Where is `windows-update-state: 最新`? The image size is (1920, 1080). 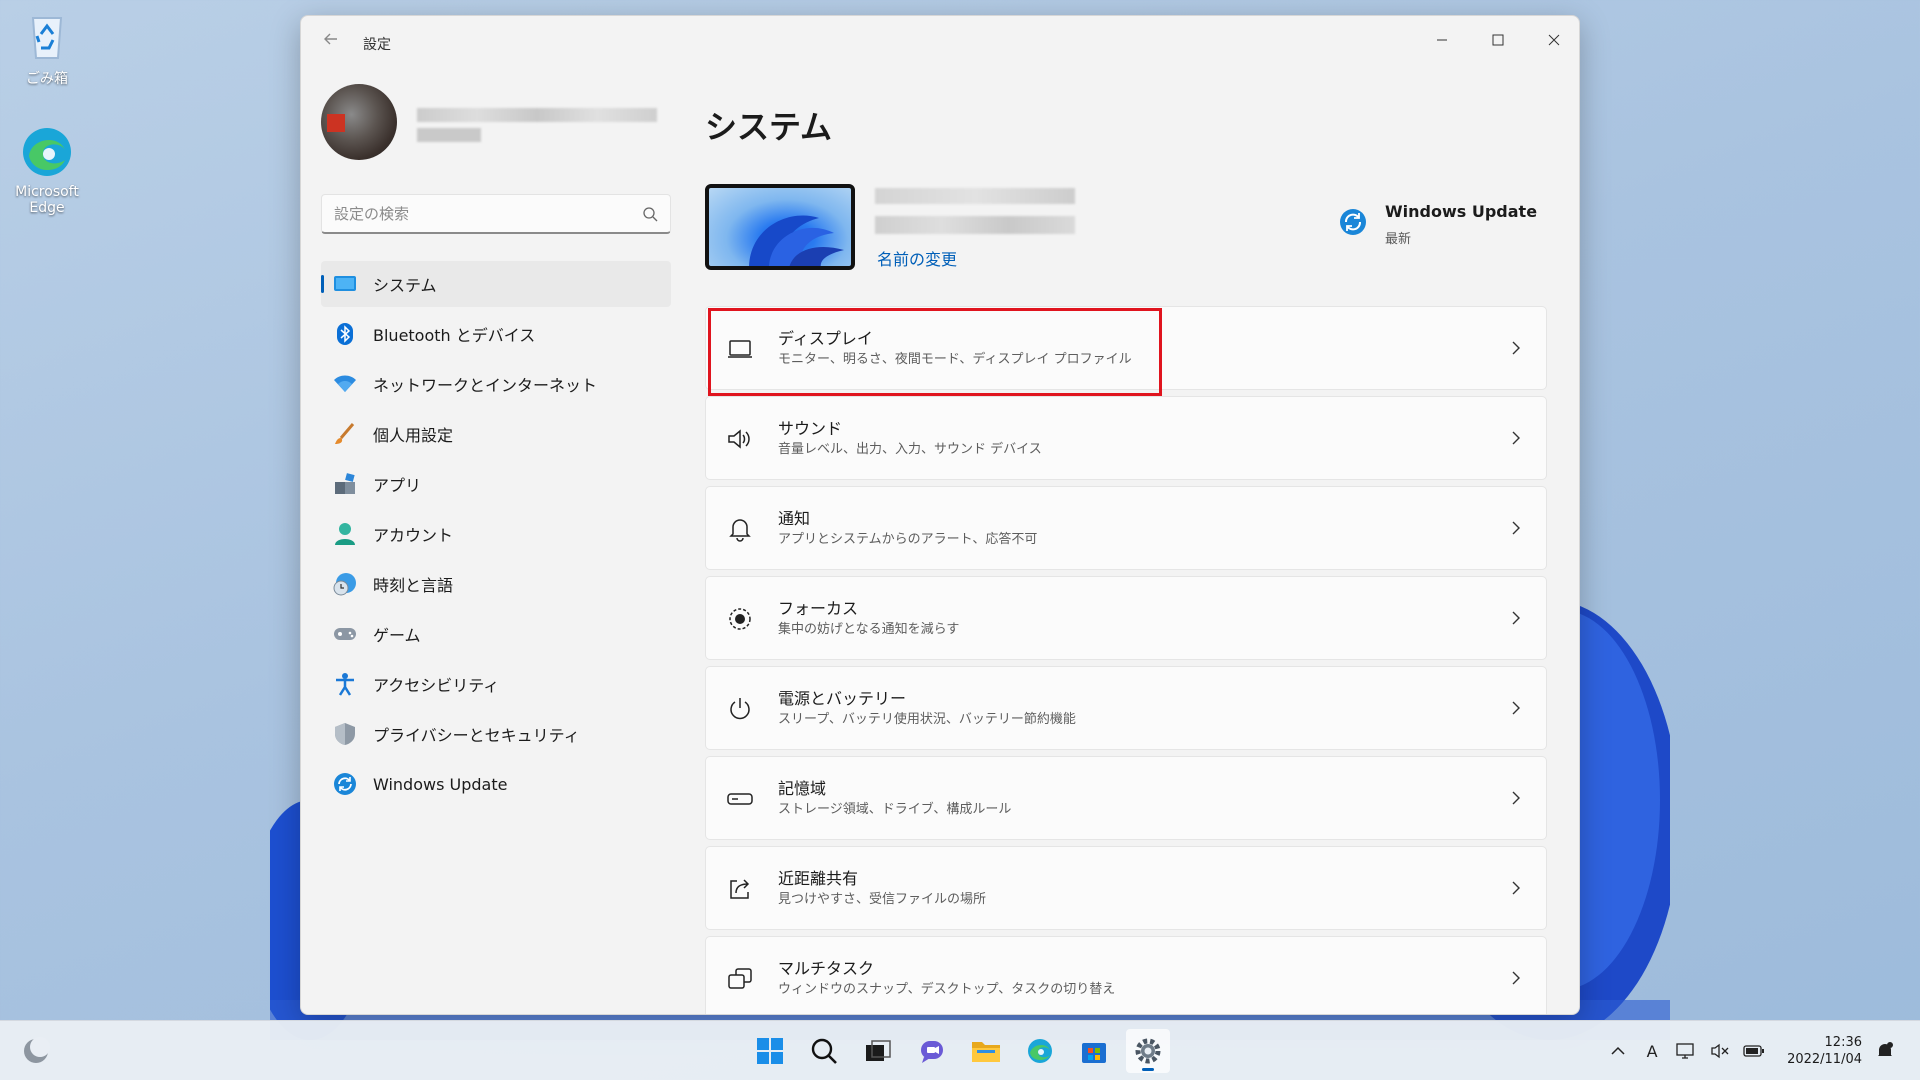
windows-update-state: 最新 is located at coordinates (1398, 239).